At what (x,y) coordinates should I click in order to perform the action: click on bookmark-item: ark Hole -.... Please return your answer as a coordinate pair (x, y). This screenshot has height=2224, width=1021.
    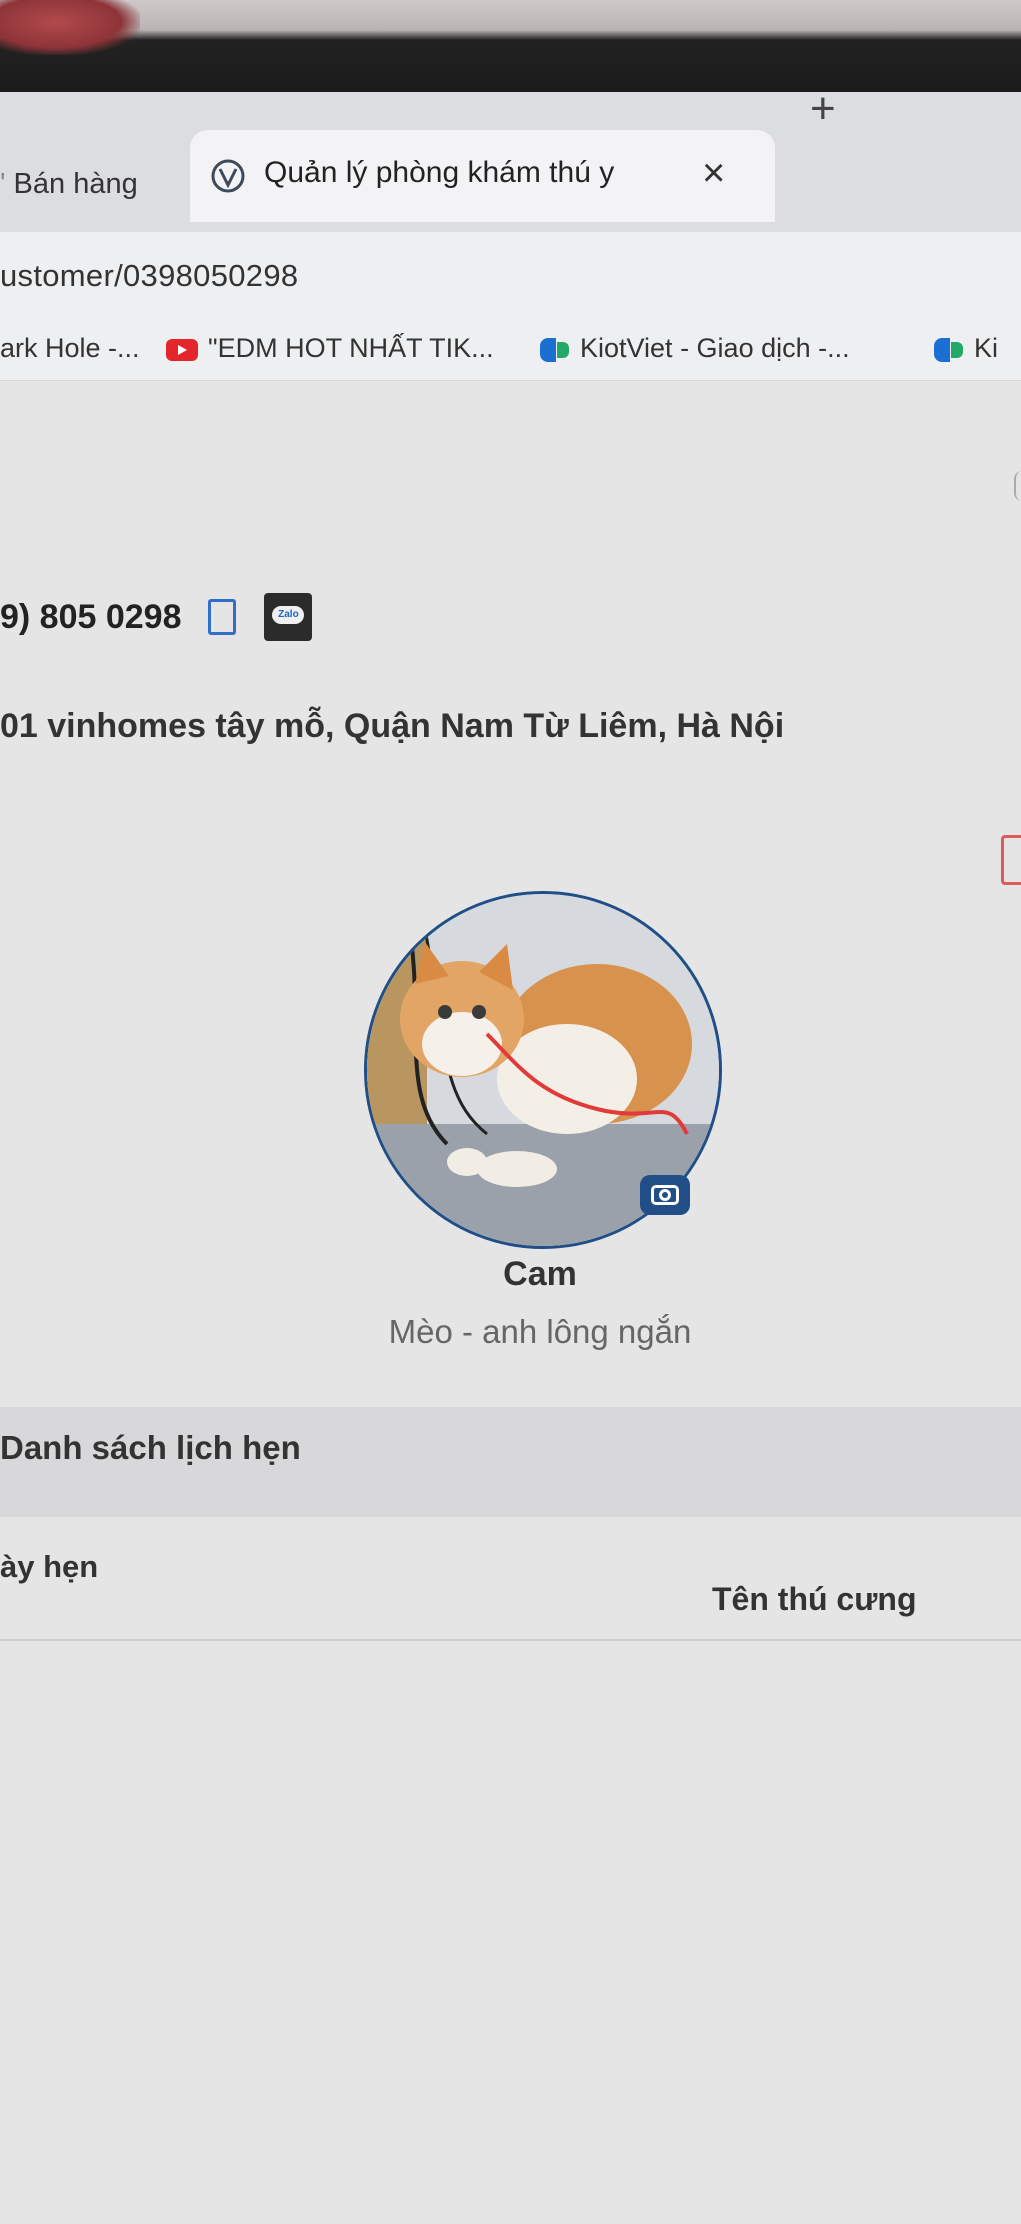
    Looking at the image, I should click on (70, 351).